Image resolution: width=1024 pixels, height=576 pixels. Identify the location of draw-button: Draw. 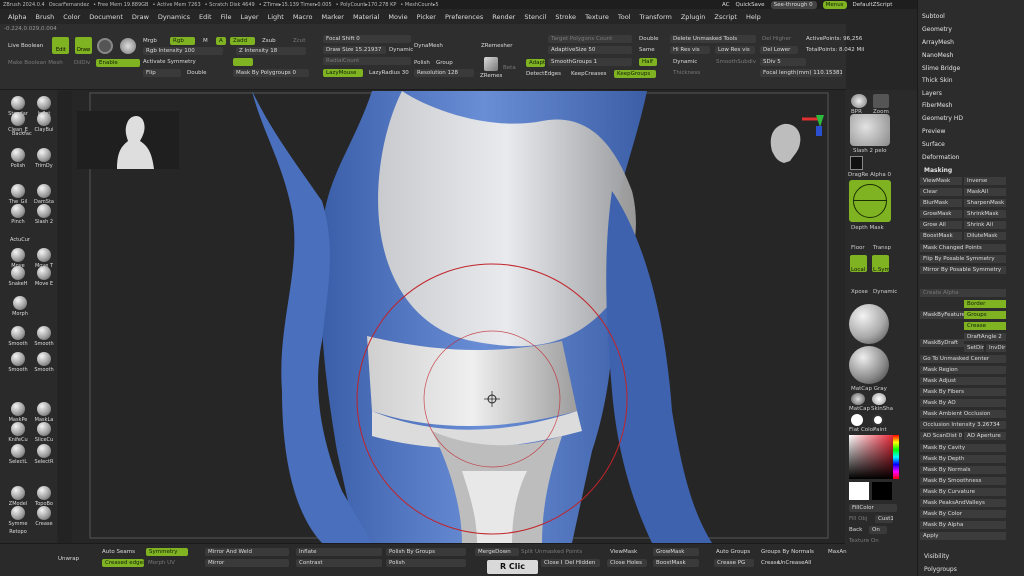
(83, 45).